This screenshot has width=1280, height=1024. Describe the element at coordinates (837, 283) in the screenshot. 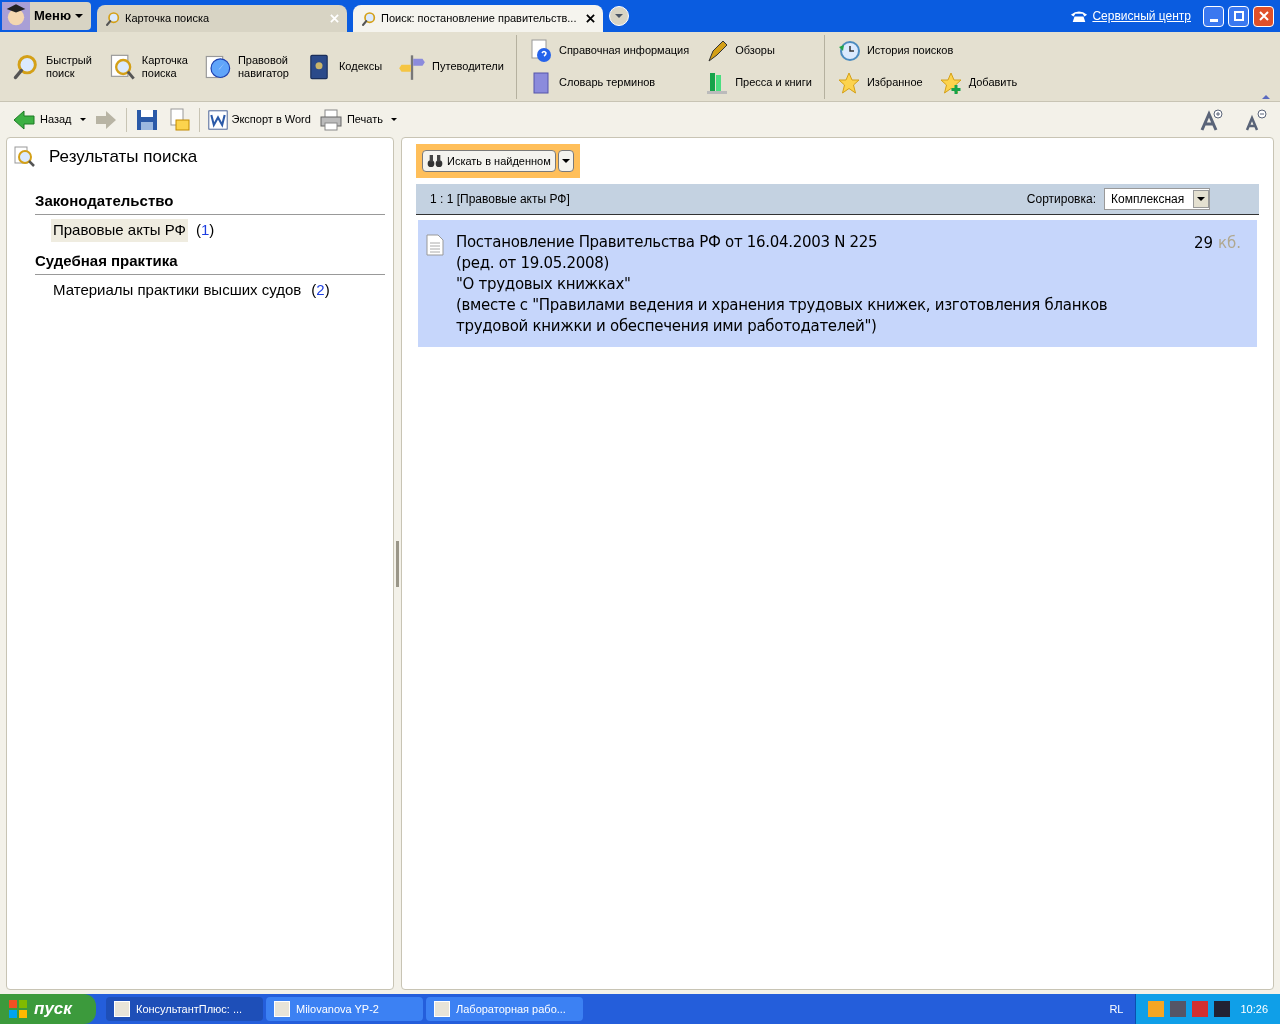

I see `result-item` at that location.